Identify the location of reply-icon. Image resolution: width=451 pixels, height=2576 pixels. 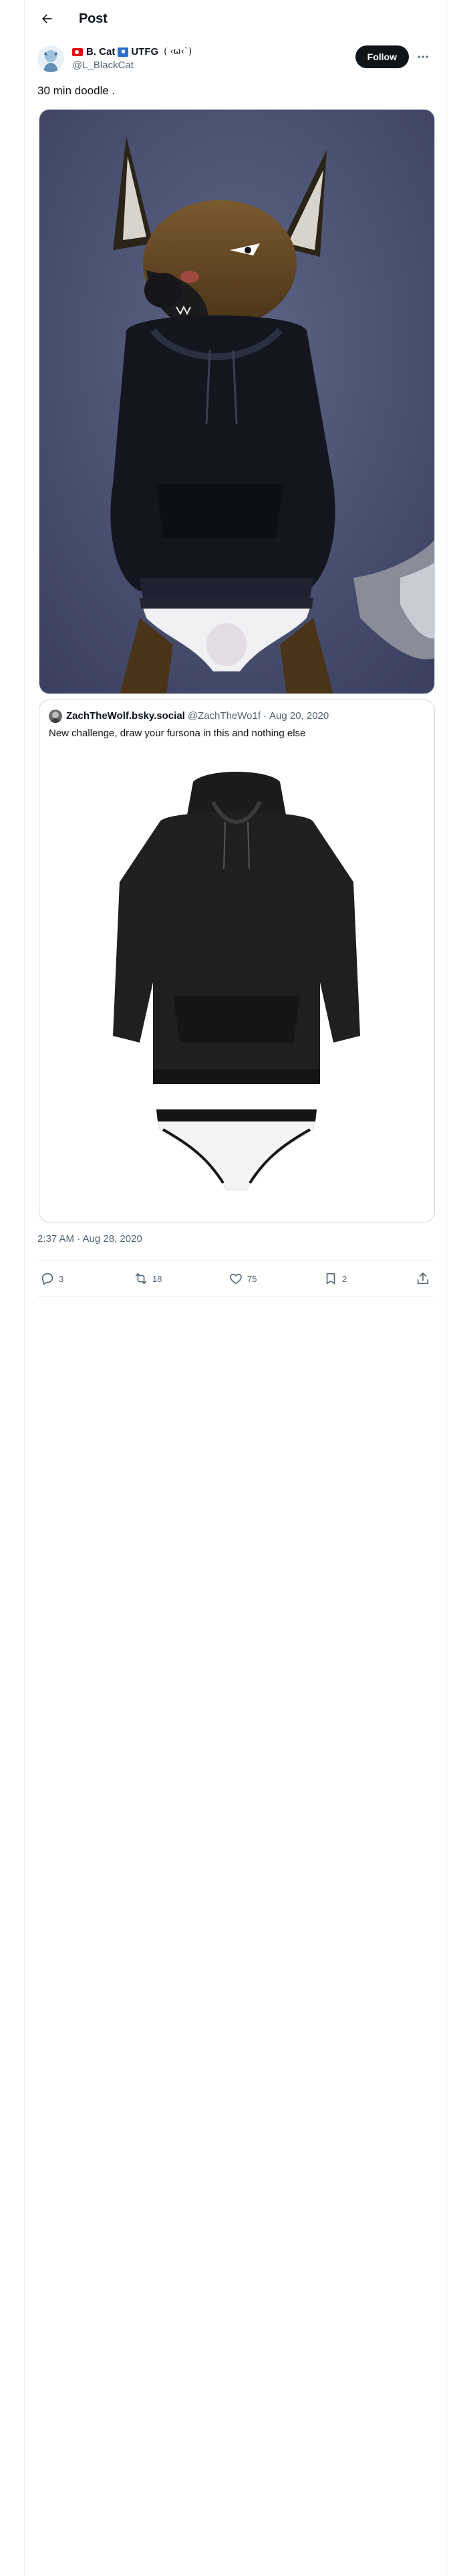
(47, 1279).